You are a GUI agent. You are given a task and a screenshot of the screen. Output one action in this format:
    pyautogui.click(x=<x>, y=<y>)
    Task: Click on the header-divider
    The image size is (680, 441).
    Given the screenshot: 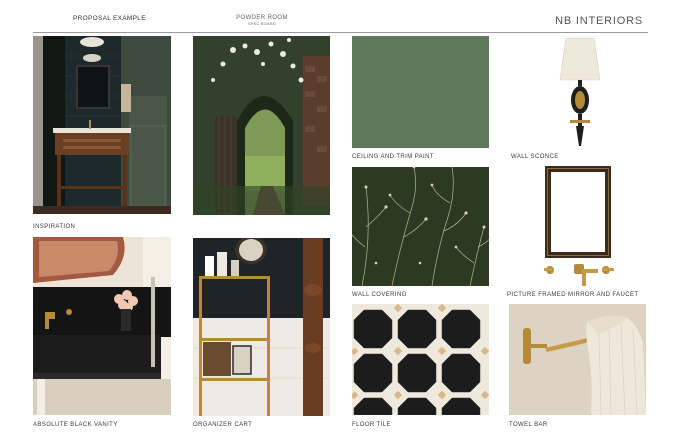 What is the action you would take?
    pyautogui.click(x=340, y=32)
    